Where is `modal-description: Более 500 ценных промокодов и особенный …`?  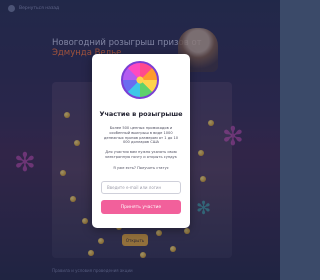
modal-description: Более 500 ценных промокодов и особенный … is located at coordinates (141, 135).